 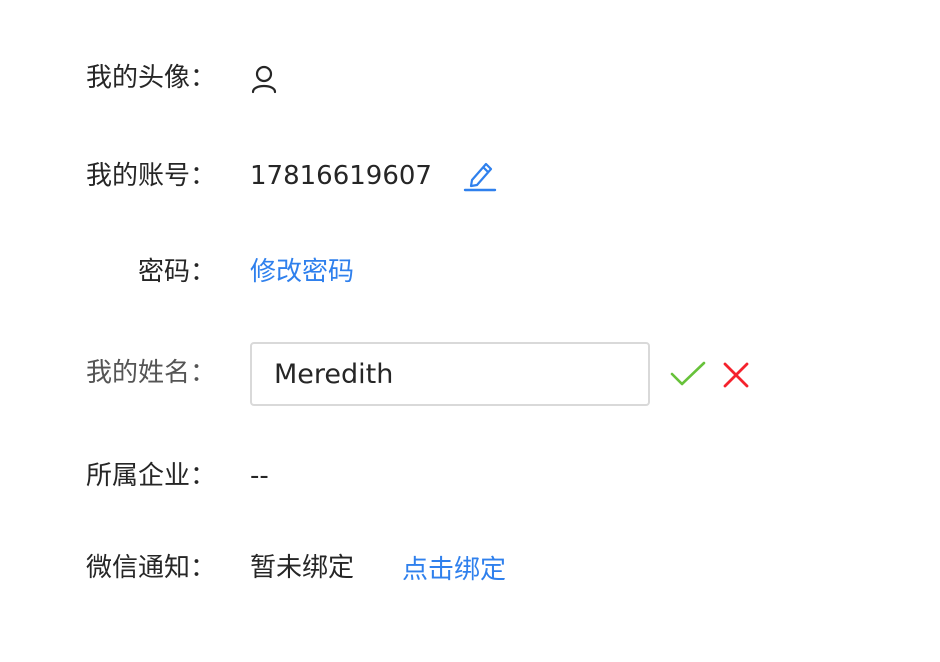 I want to click on avatar-row: 我的头像：, so click(x=470, y=78).